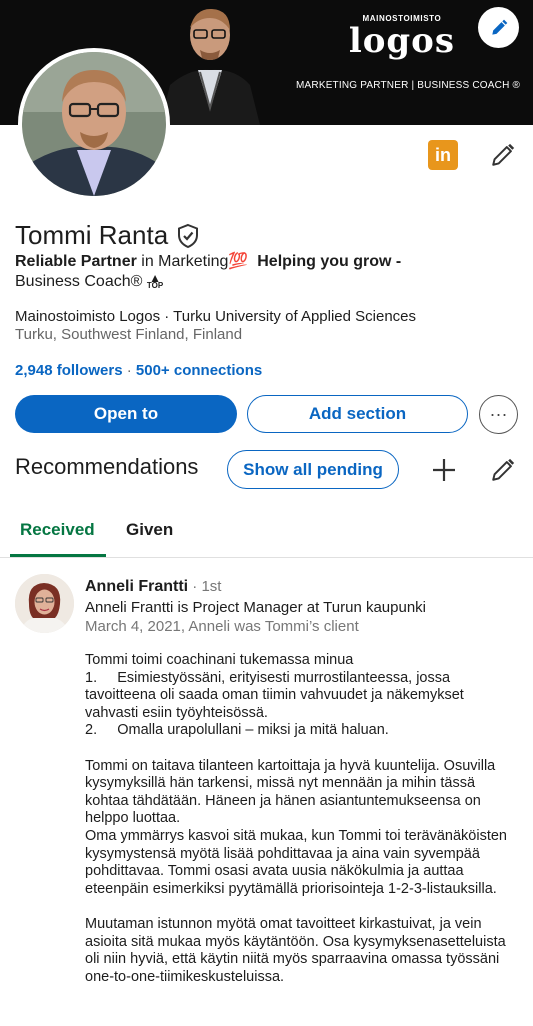 This screenshot has width=533, height=1026. I want to click on edit-banner-button, so click(498, 27).